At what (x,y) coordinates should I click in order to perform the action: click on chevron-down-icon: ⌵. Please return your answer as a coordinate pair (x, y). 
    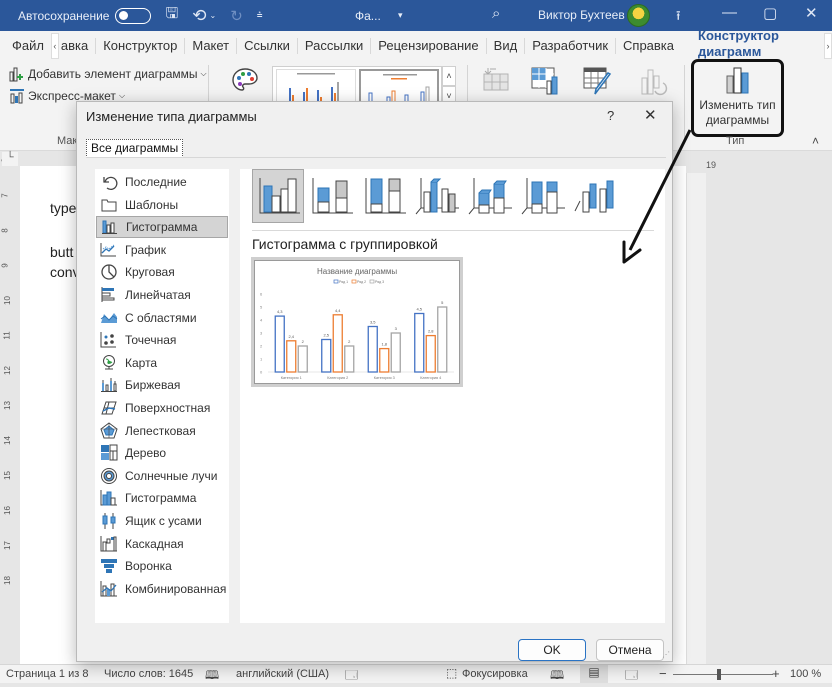
    Looking at the image, I should click on (203, 73).